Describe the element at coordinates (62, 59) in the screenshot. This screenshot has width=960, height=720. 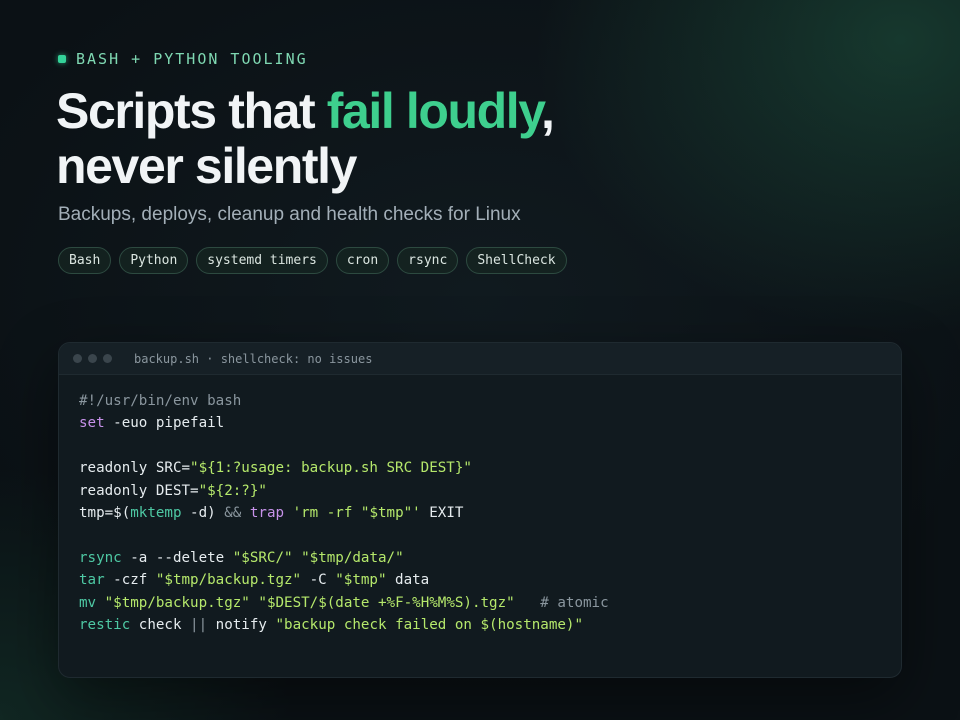
I see `status-dot-icon` at that location.